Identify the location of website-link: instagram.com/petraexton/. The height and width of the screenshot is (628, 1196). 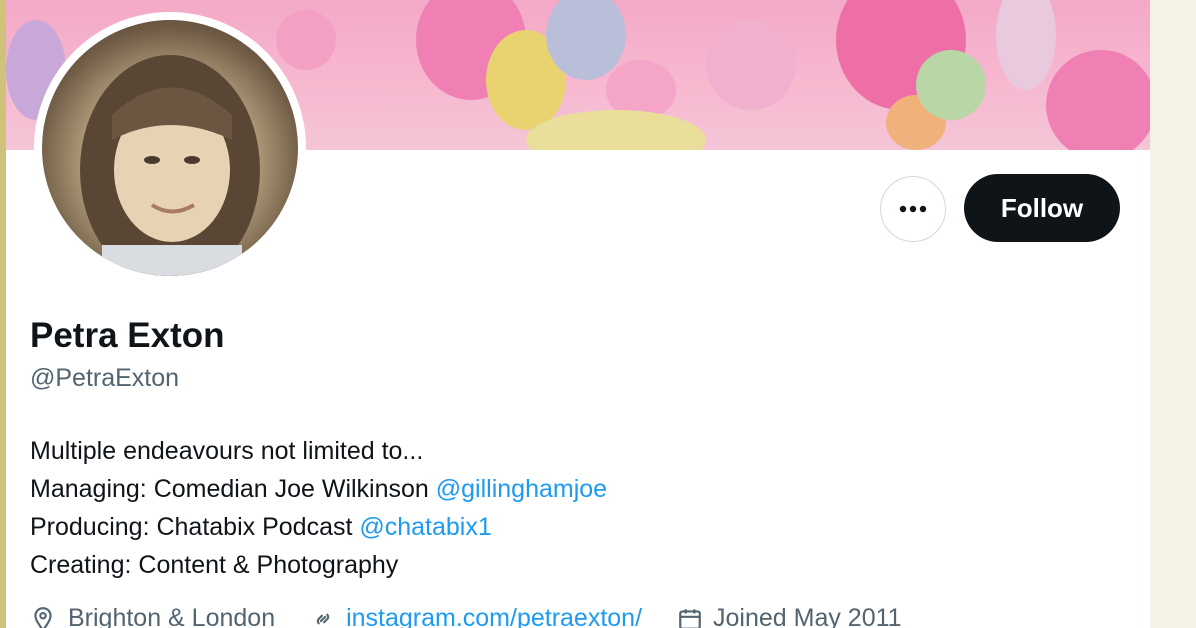
(494, 616).